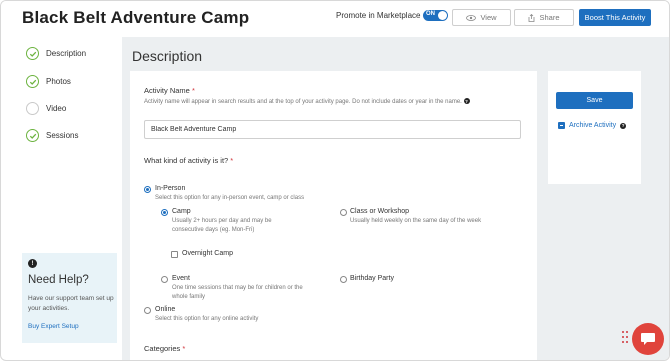  Describe the element at coordinates (164, 212) in the screenshot. I see `camp-radio` at that location.